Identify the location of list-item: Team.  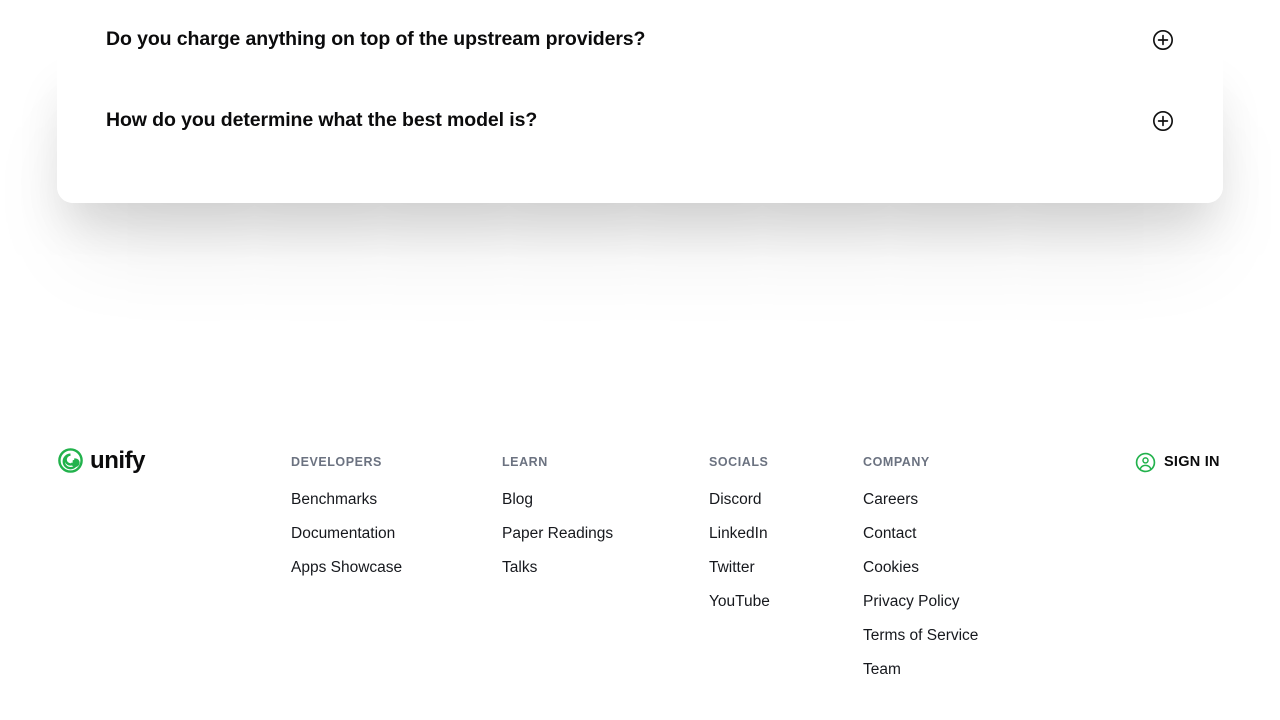
(920, 670).